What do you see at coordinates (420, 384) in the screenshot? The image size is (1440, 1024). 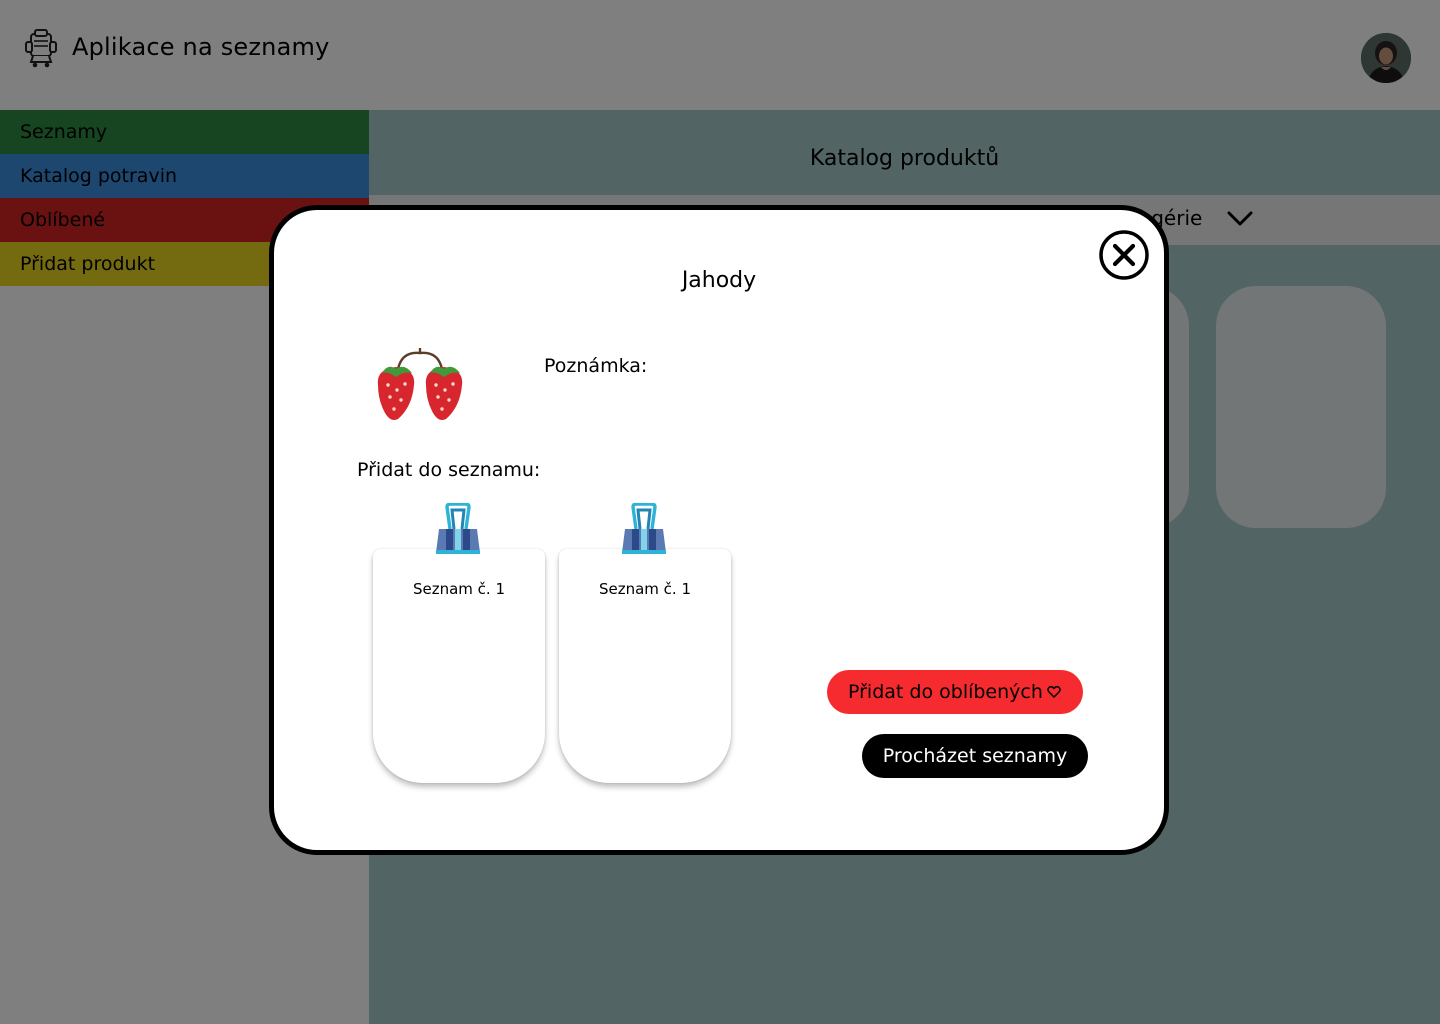 I see `strawberries-icon` at bounding box center [420, 384].